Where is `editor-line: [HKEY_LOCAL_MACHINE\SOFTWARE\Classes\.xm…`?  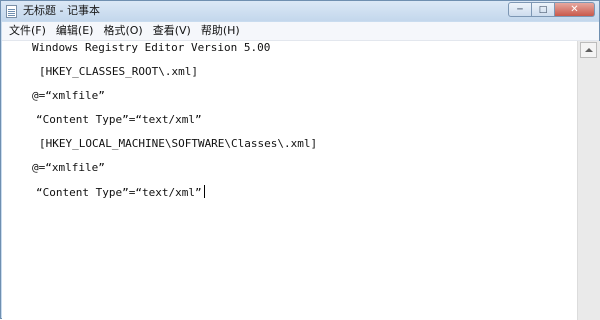
editor-line: [HKEY_LOCAL_MACHINE\SOFTWARE\Classes\.xm… is located at coordinates (178, 143).